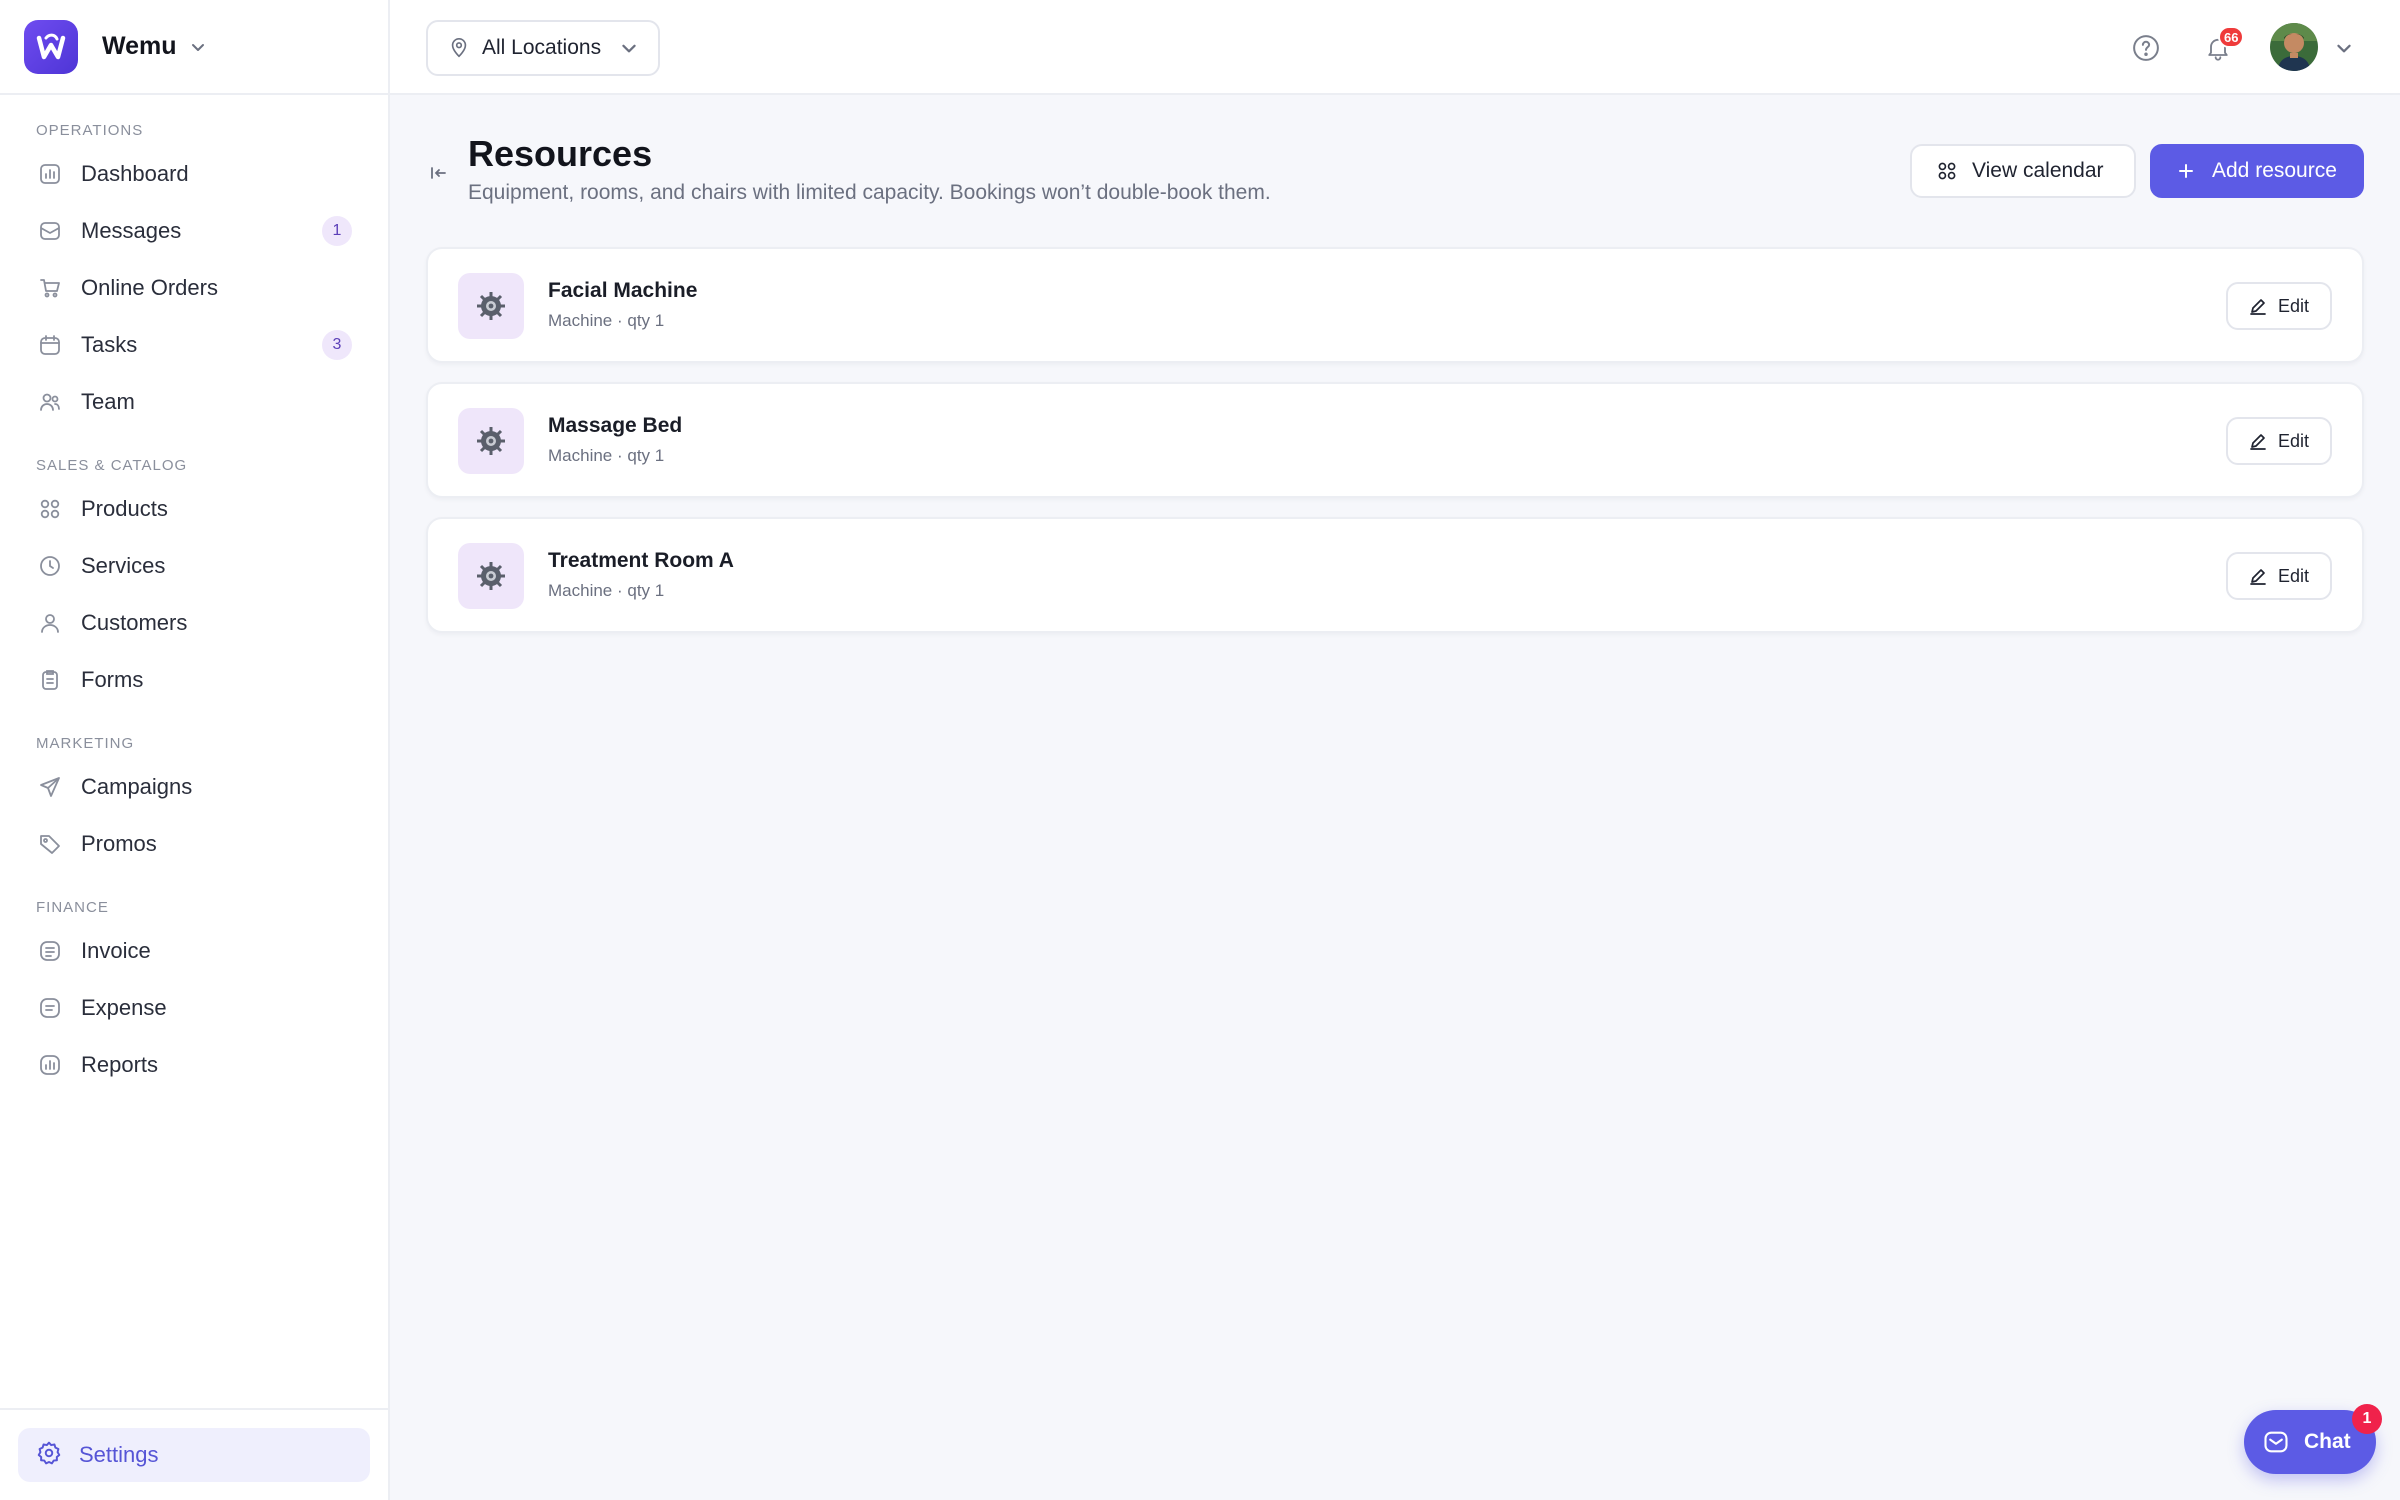  What do you see at coordinates (50, 345) in the screenshot?
I see `calendar-icon` at bounding box center [50, 345].